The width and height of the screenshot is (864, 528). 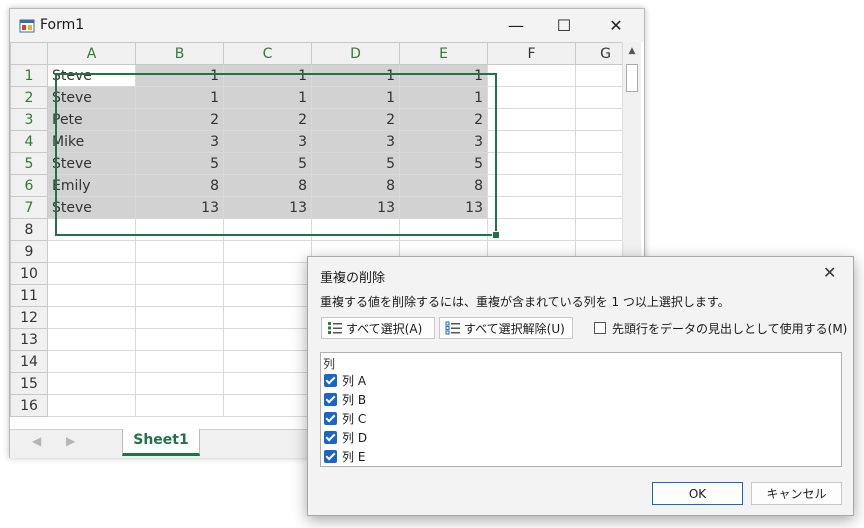 I want to click on row-header: 1, so click(x=29, y=75).